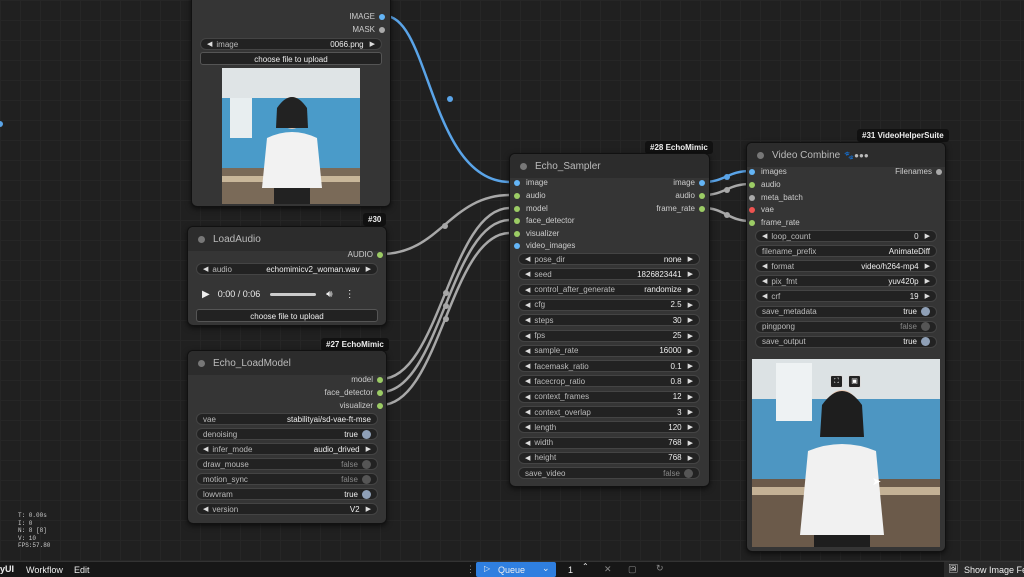 The image size is (1024, 577). I want to click on motion-sync-toggle: motion_sync false, so click(287, 479).